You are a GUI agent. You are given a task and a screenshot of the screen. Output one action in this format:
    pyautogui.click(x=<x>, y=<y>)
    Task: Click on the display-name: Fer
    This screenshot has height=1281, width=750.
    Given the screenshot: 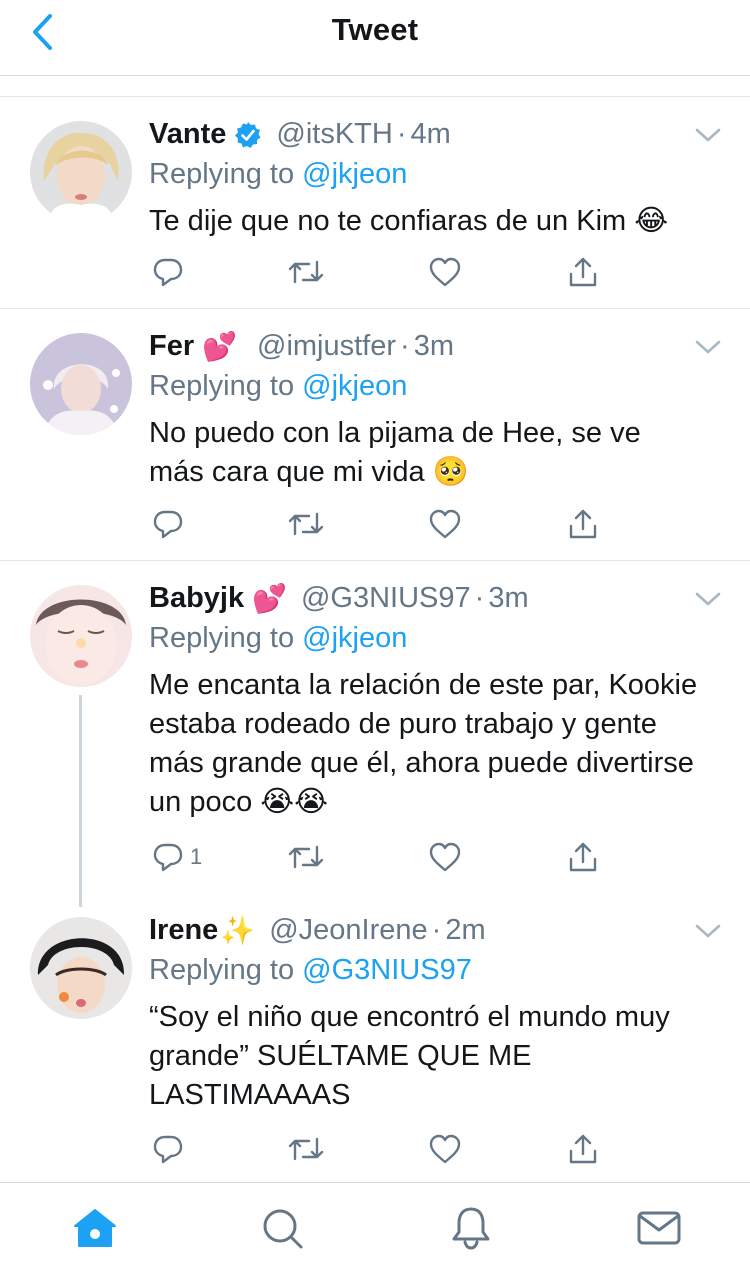 What is the action you would take?
    pyautogui.click(x=171, y=346)
    